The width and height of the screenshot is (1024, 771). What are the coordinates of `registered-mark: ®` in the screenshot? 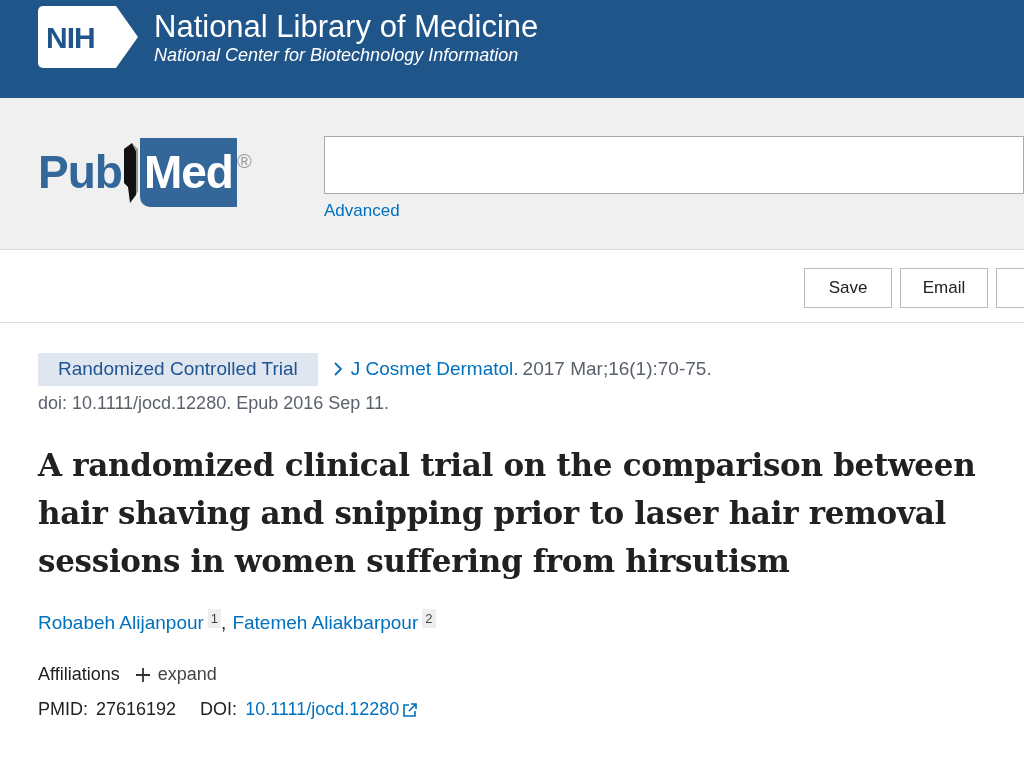 It's located at (243, 161).